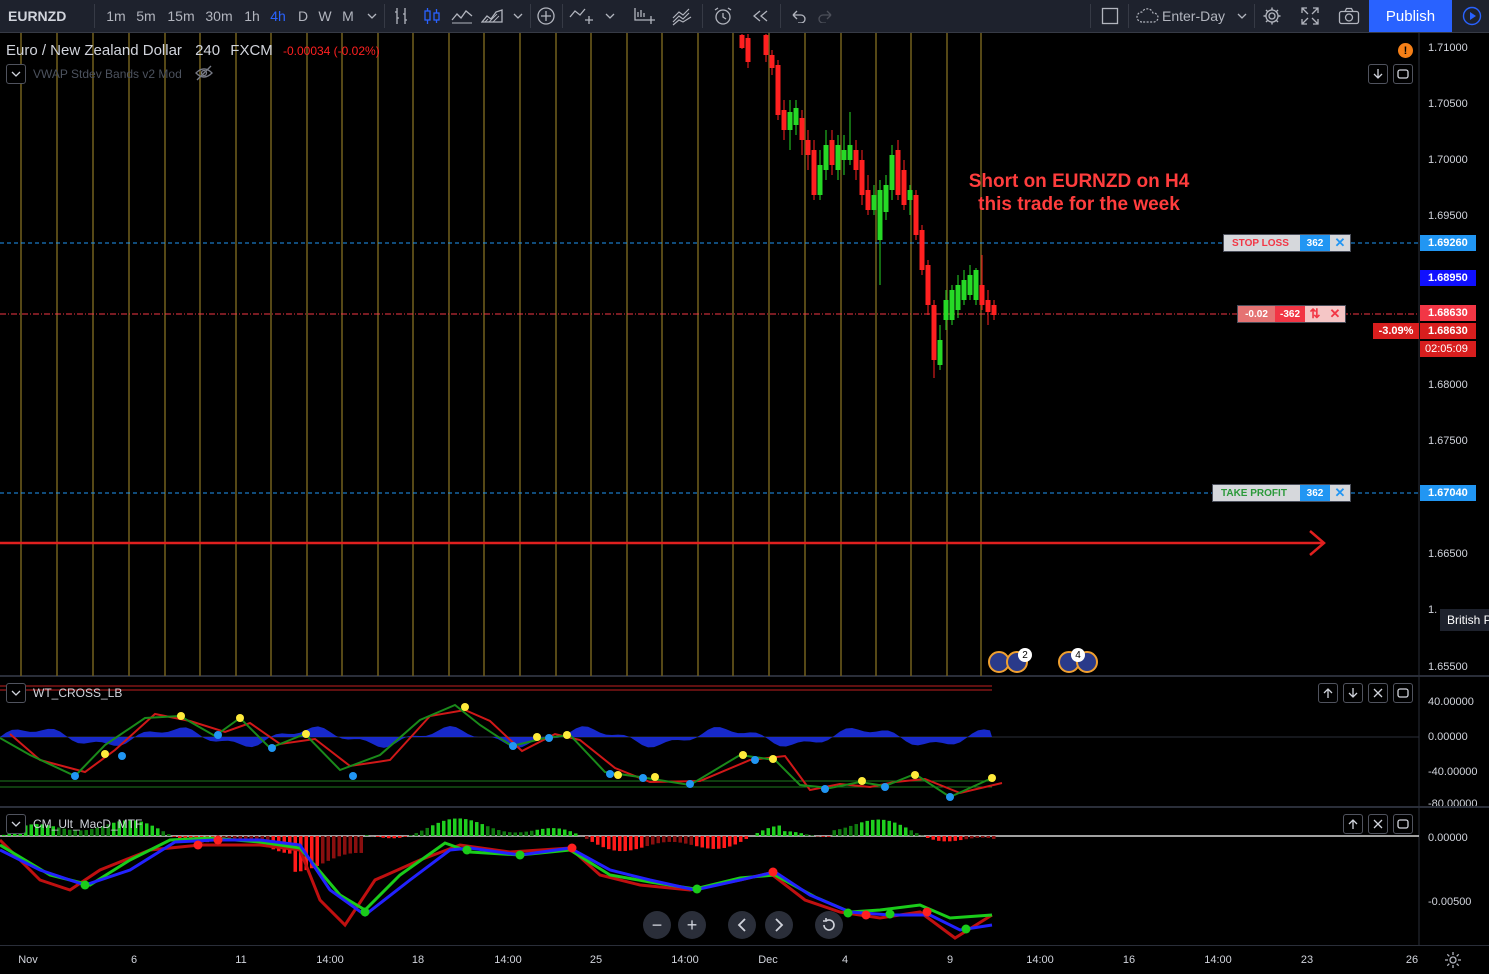 The width and height of the screenshot is (1489, 974). Describe the element at coordinates (1405, 50) in the screenshot. I see `warning-icon: !` at that location.